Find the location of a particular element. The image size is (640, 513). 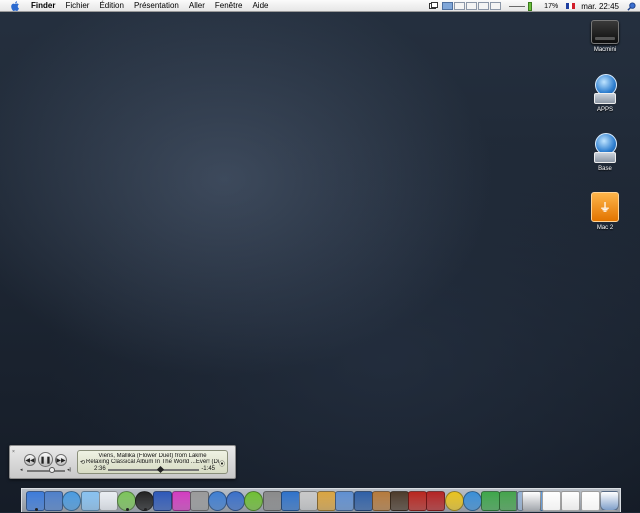

menu-presentation: Présentation is located at coordinates (156, 6).